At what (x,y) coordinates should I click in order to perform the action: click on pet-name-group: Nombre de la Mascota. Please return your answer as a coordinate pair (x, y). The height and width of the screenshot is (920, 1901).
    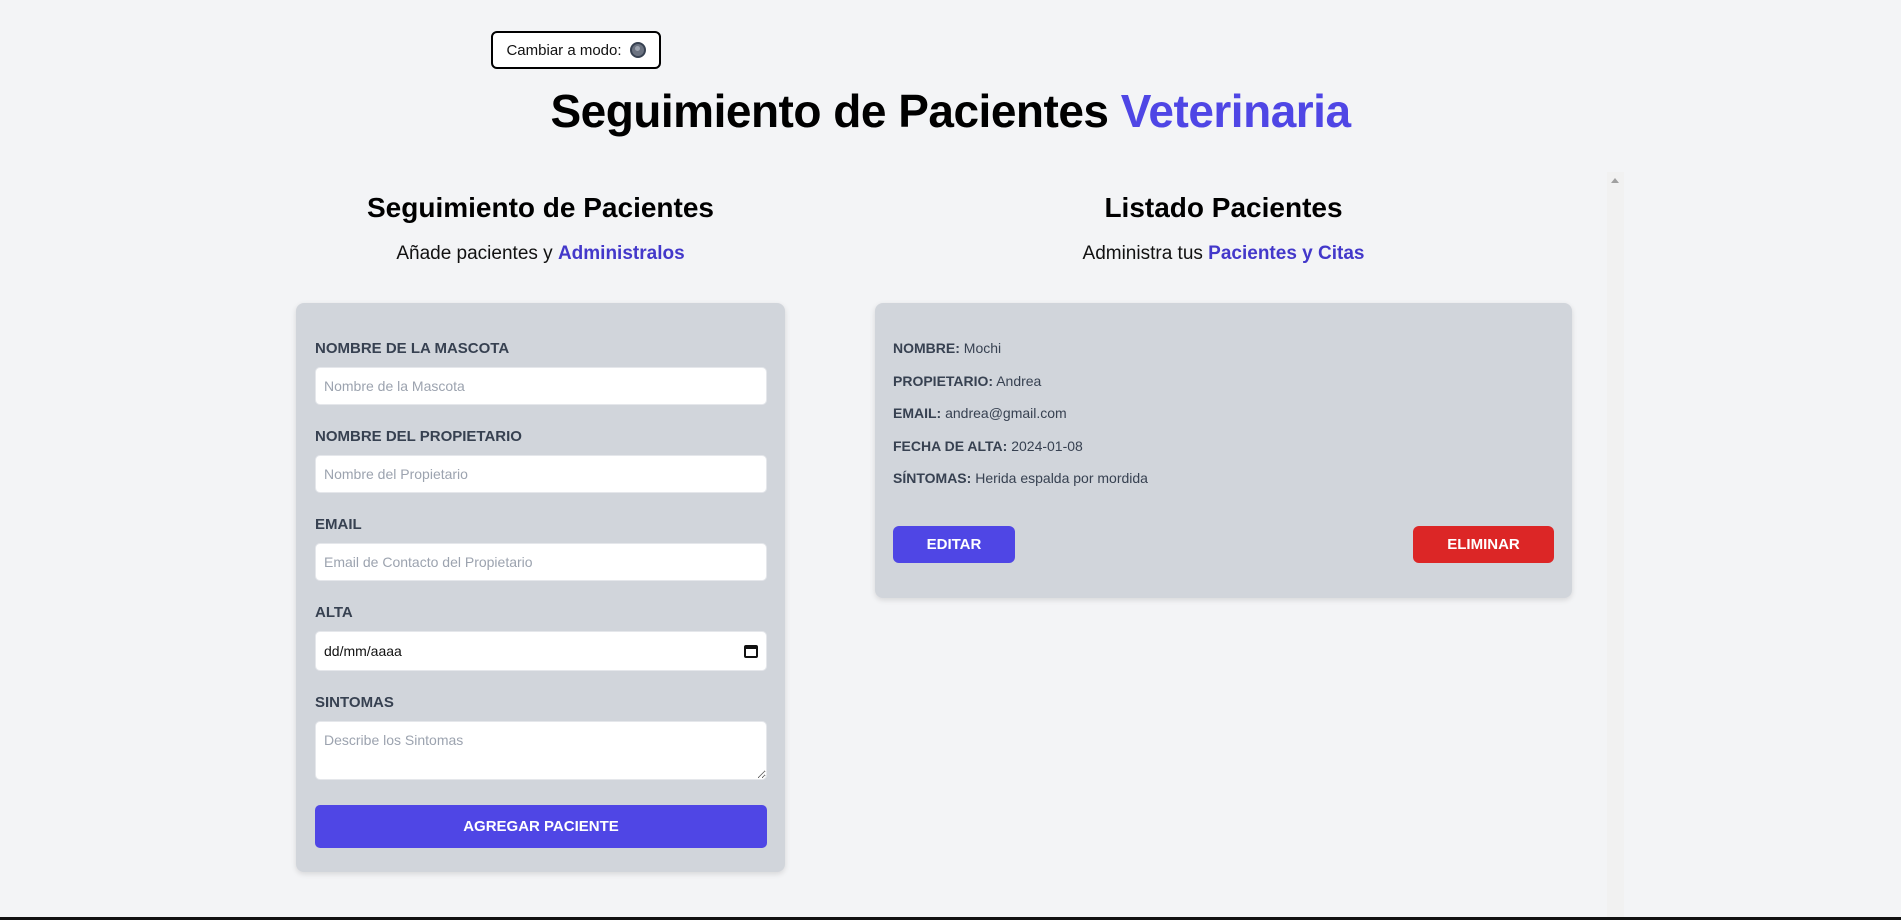
    Looking at the image, I should click on (541, 372).